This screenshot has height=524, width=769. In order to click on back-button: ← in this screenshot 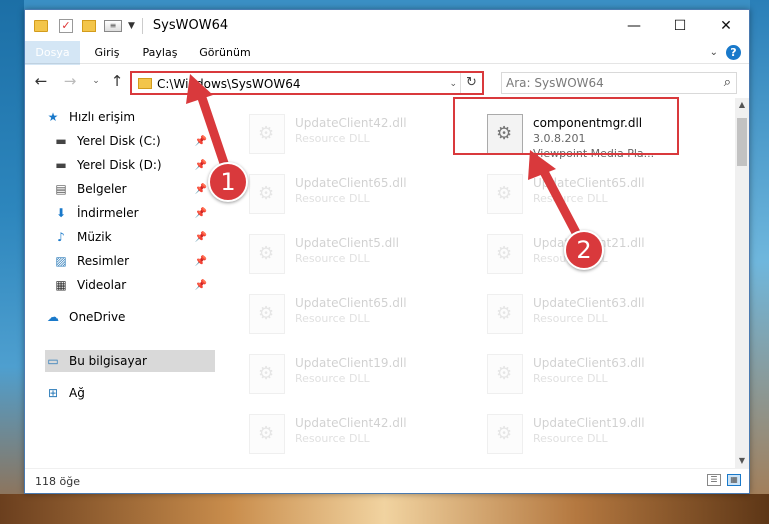, I will do `click(41, 81)`.